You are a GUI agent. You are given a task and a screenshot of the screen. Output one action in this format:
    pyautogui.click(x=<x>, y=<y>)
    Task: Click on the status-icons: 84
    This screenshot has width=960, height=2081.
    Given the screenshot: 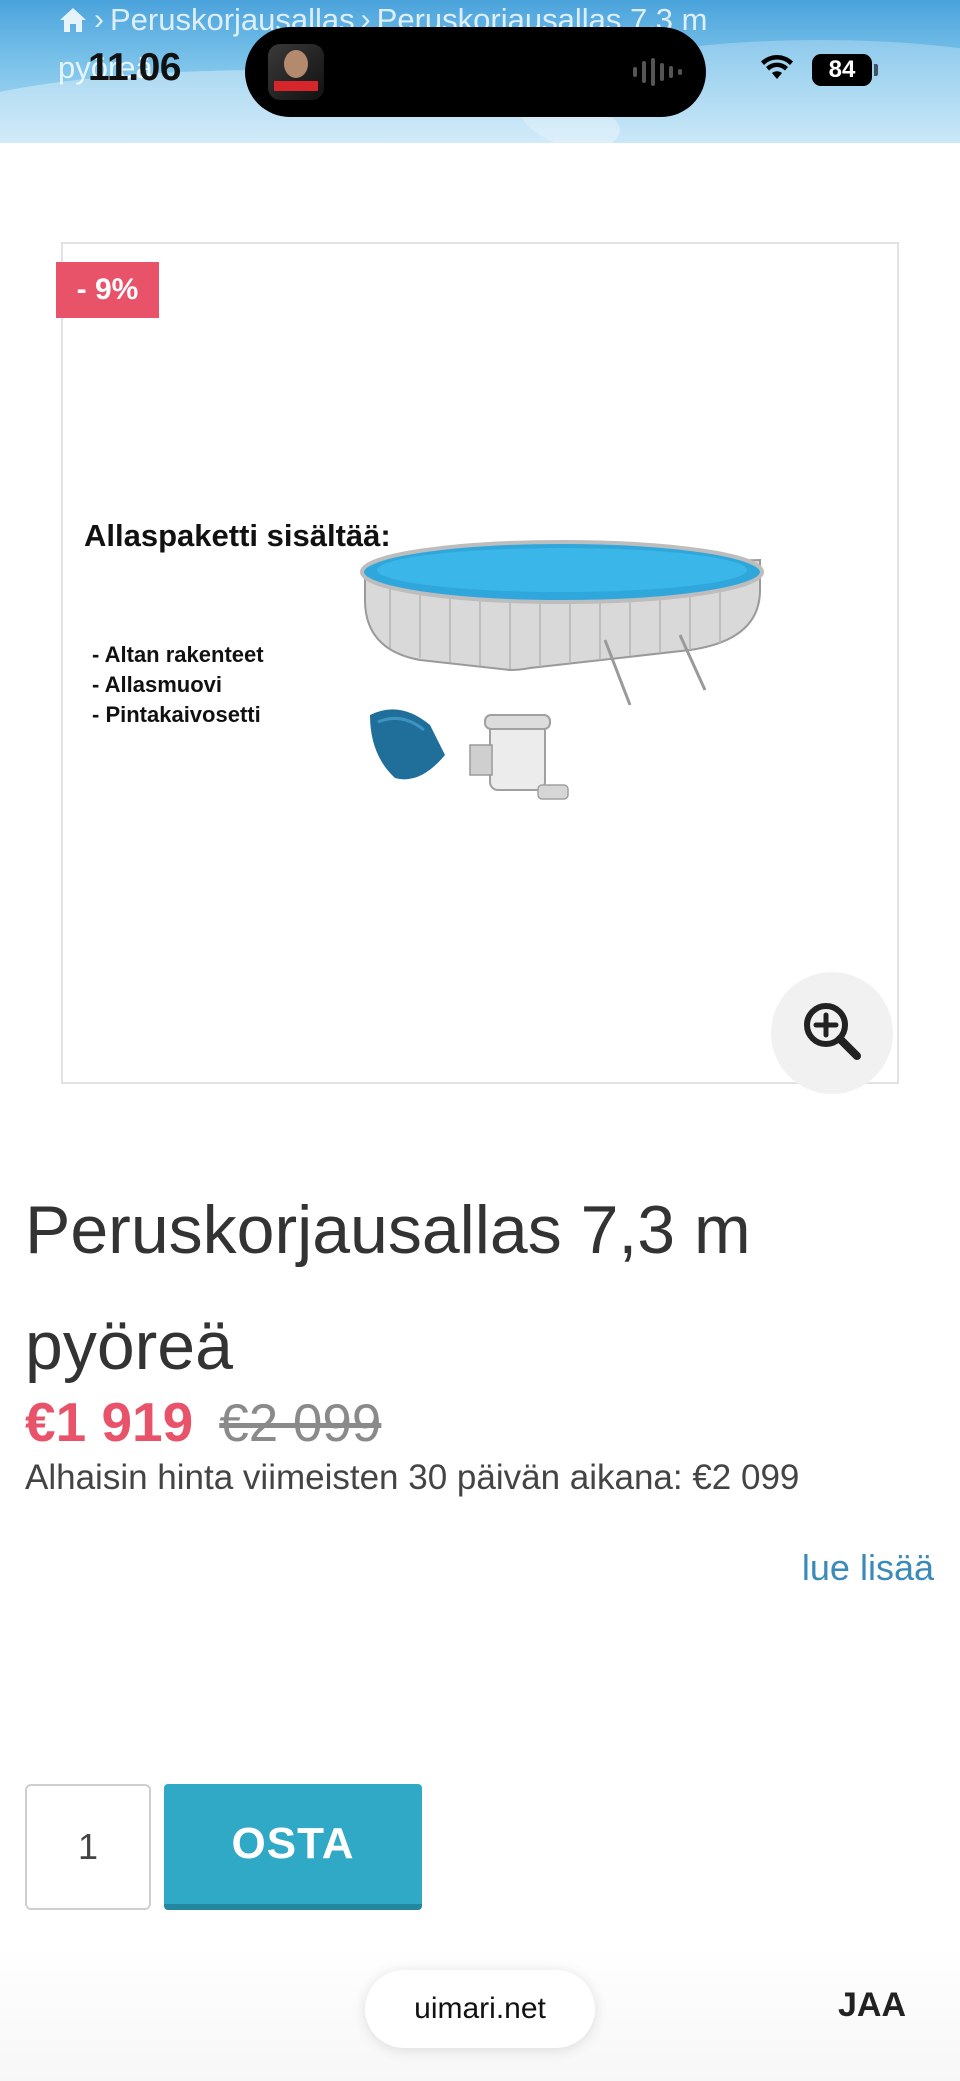 What is the action you would take?
    pyautogui.click(x=819, y=70)
    